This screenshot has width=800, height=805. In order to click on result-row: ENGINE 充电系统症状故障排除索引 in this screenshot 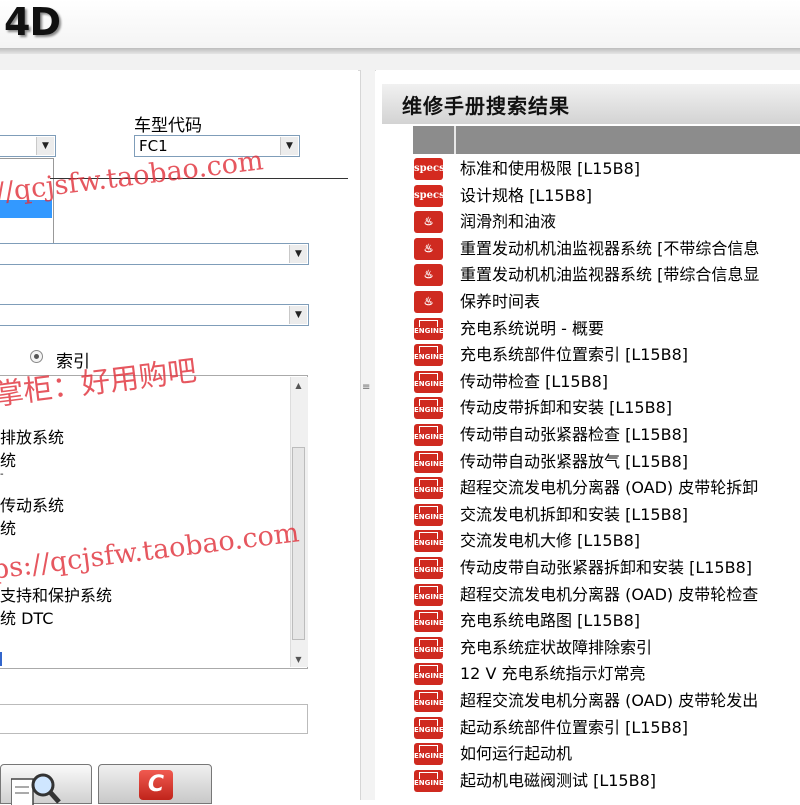, I will do `click(606, 648)`.